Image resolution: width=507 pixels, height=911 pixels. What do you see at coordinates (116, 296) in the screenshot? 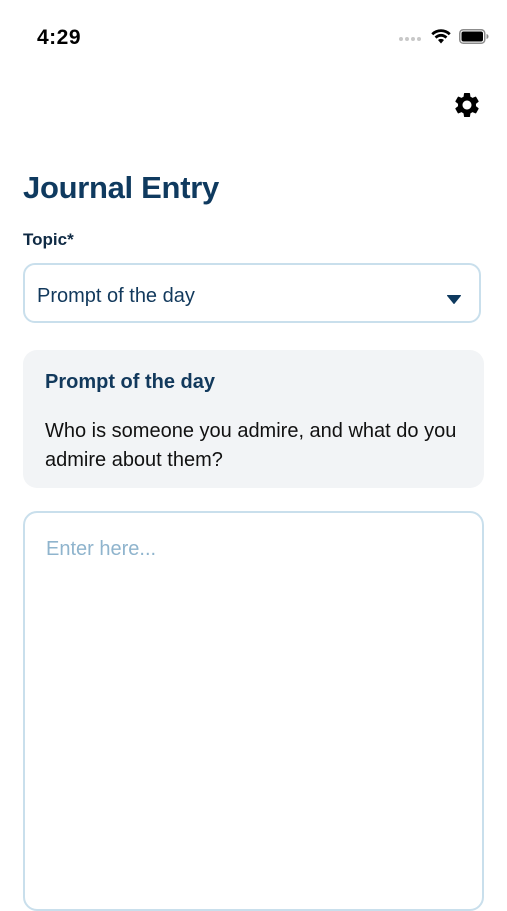
I see `topic-select-value: Prompt of the day` at bounding box center [116, 296].